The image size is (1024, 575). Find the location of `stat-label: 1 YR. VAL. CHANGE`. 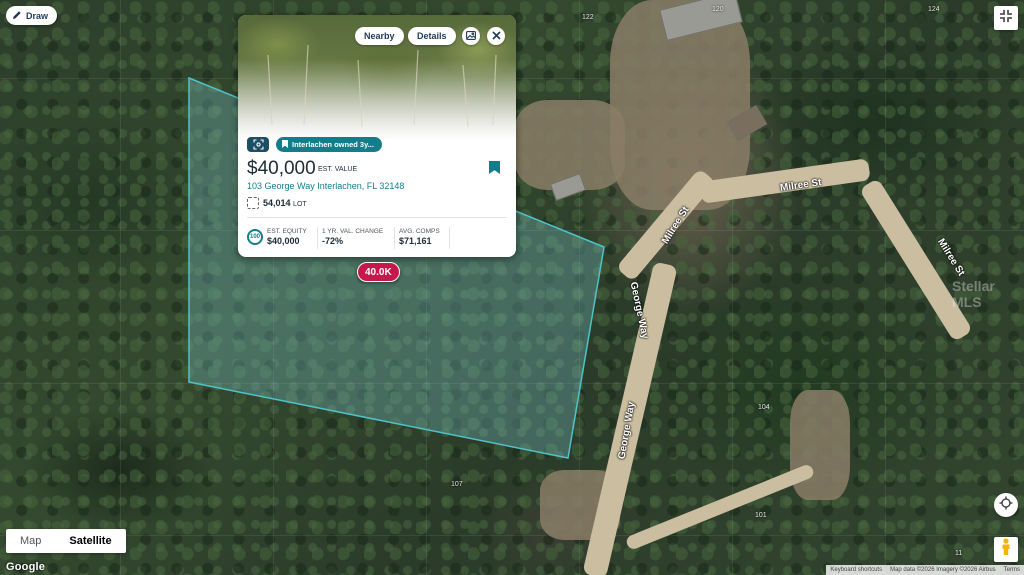

stat-label: 1 YR. VAL. CHANGE is located at coordinates (353, 231).